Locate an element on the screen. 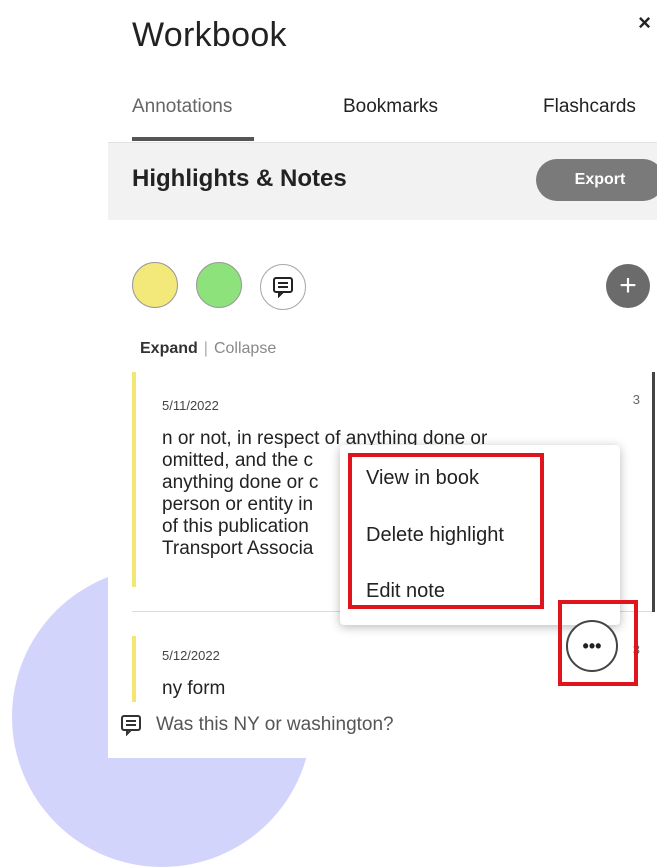 The width and height of the screenshot is (657, 867). menu-highlight-box is located at coordinates (446, 531).